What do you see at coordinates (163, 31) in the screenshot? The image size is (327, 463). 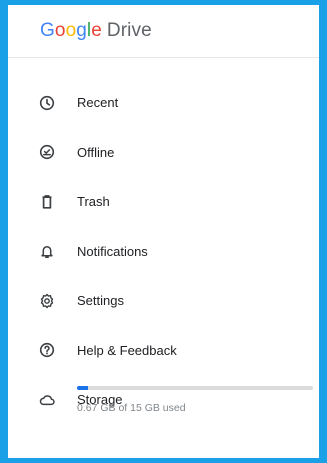 I see `drawer-header: Google Drive` at bounding box center [163, 31].